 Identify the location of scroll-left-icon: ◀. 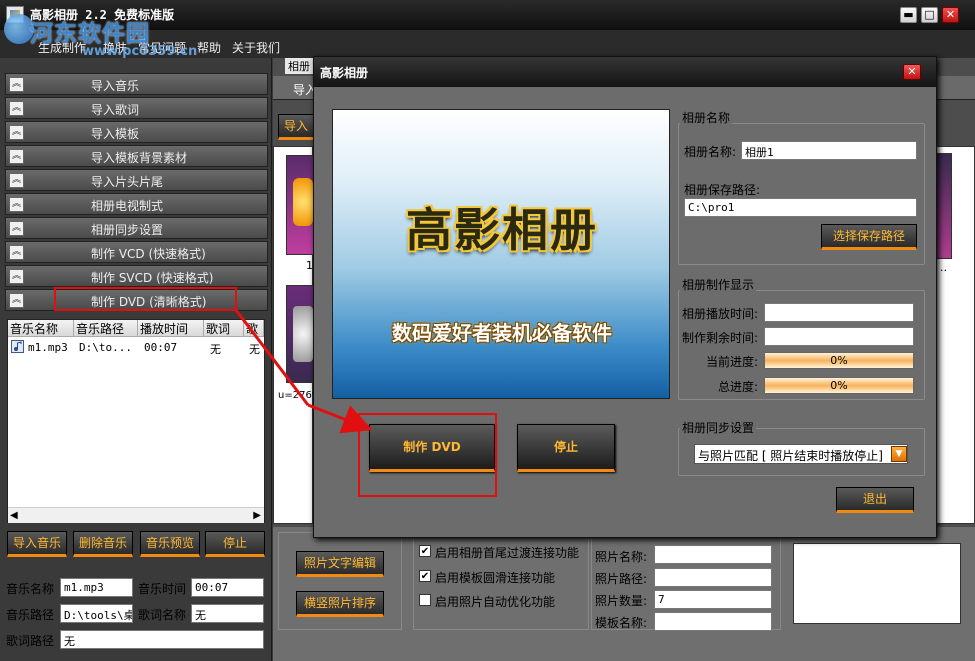
(14, 515).